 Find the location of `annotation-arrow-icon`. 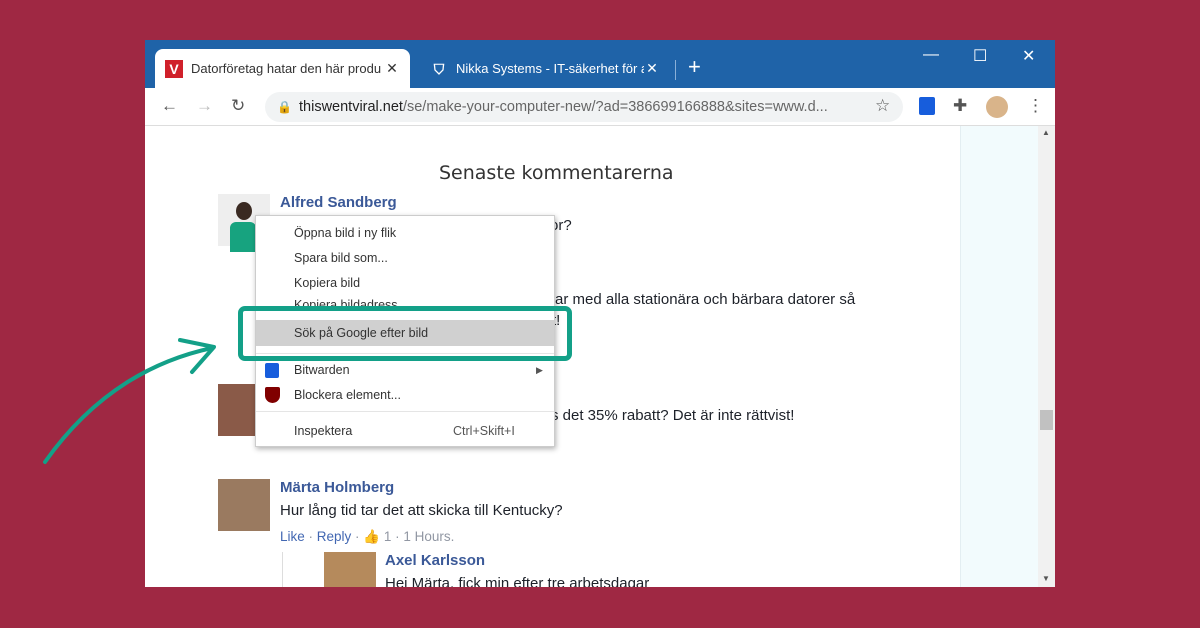

annotation-arrow-icon is located at coordinates (129, 401).